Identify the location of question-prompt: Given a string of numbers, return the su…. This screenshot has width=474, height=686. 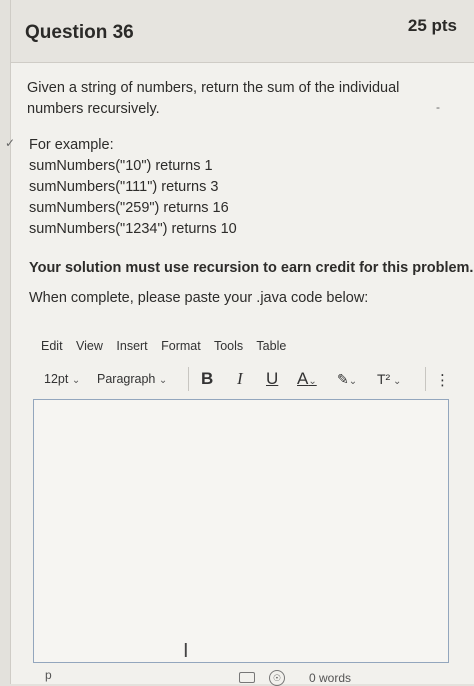
(213, 98).